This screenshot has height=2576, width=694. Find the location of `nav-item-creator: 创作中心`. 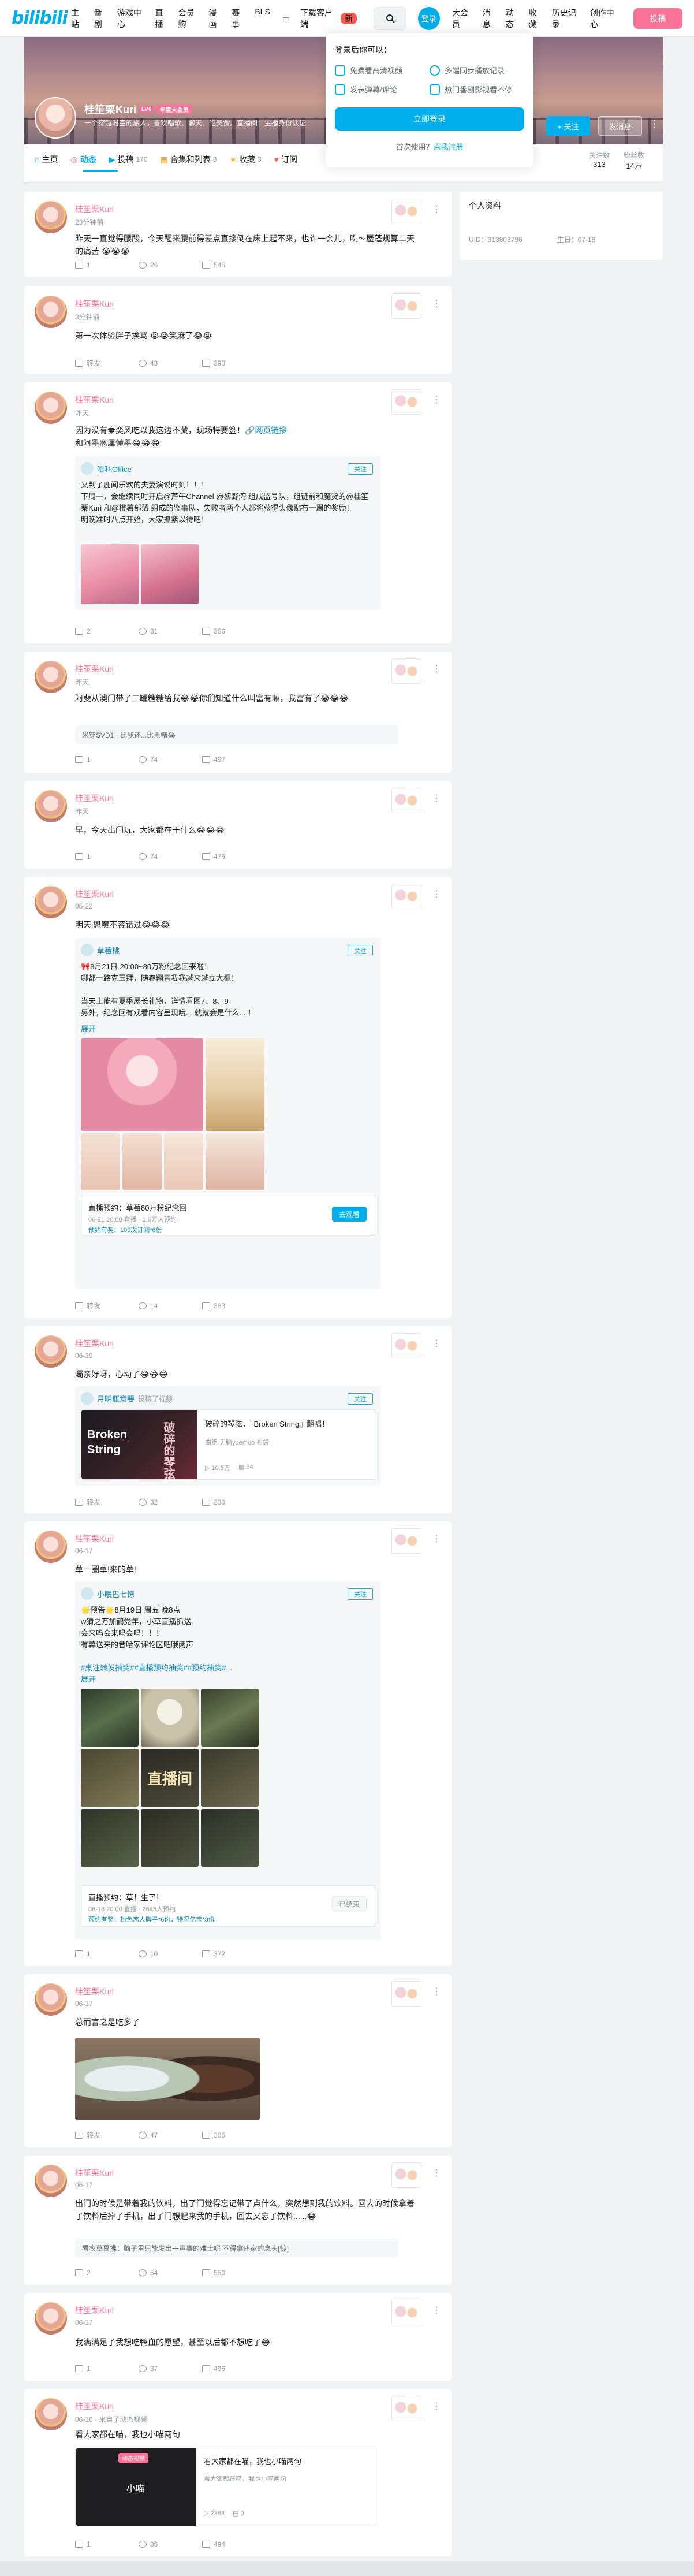

nav-item-creator: 创作中心 is located at coordinates (605, 18).